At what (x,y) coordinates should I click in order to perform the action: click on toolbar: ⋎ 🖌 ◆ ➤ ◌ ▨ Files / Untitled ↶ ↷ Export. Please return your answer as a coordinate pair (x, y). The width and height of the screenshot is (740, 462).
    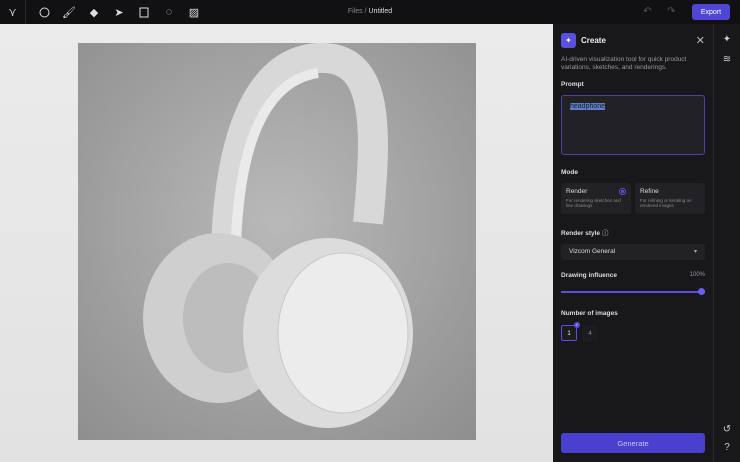
    Looking at the image, I should click on (370, 12).